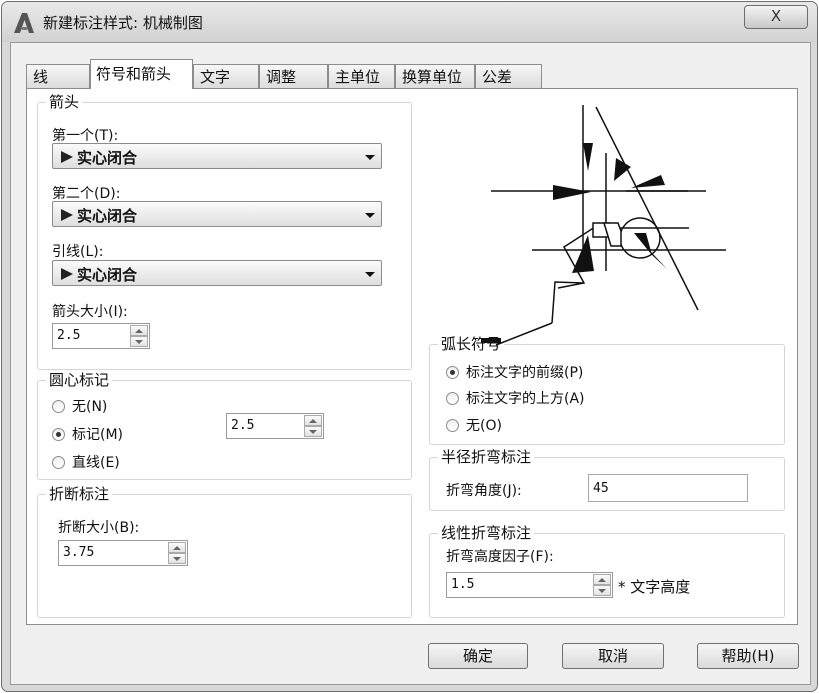 This screenshot has height=693, width=819. I want to click on radio-label: 标注文字的前缀(P), so click(525, 373).